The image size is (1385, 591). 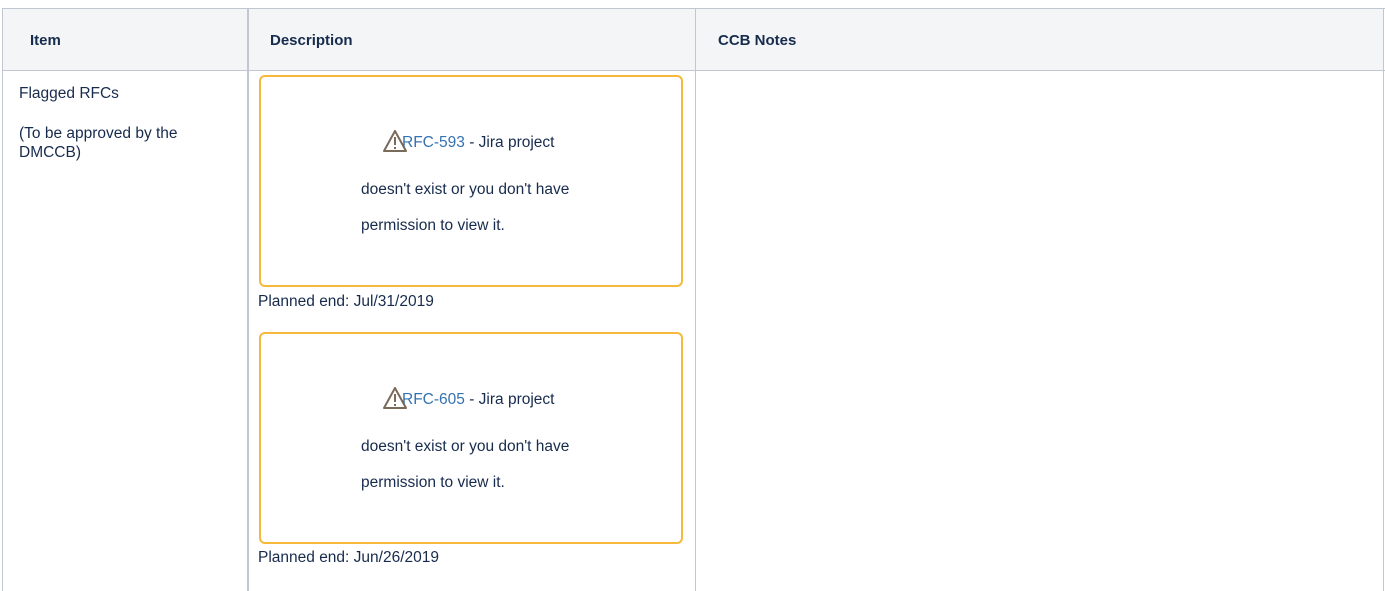 What do you see at coordinates (693, 70) in the screenshot?
I see `header-bottom-border` at bounding box center [693, 70].